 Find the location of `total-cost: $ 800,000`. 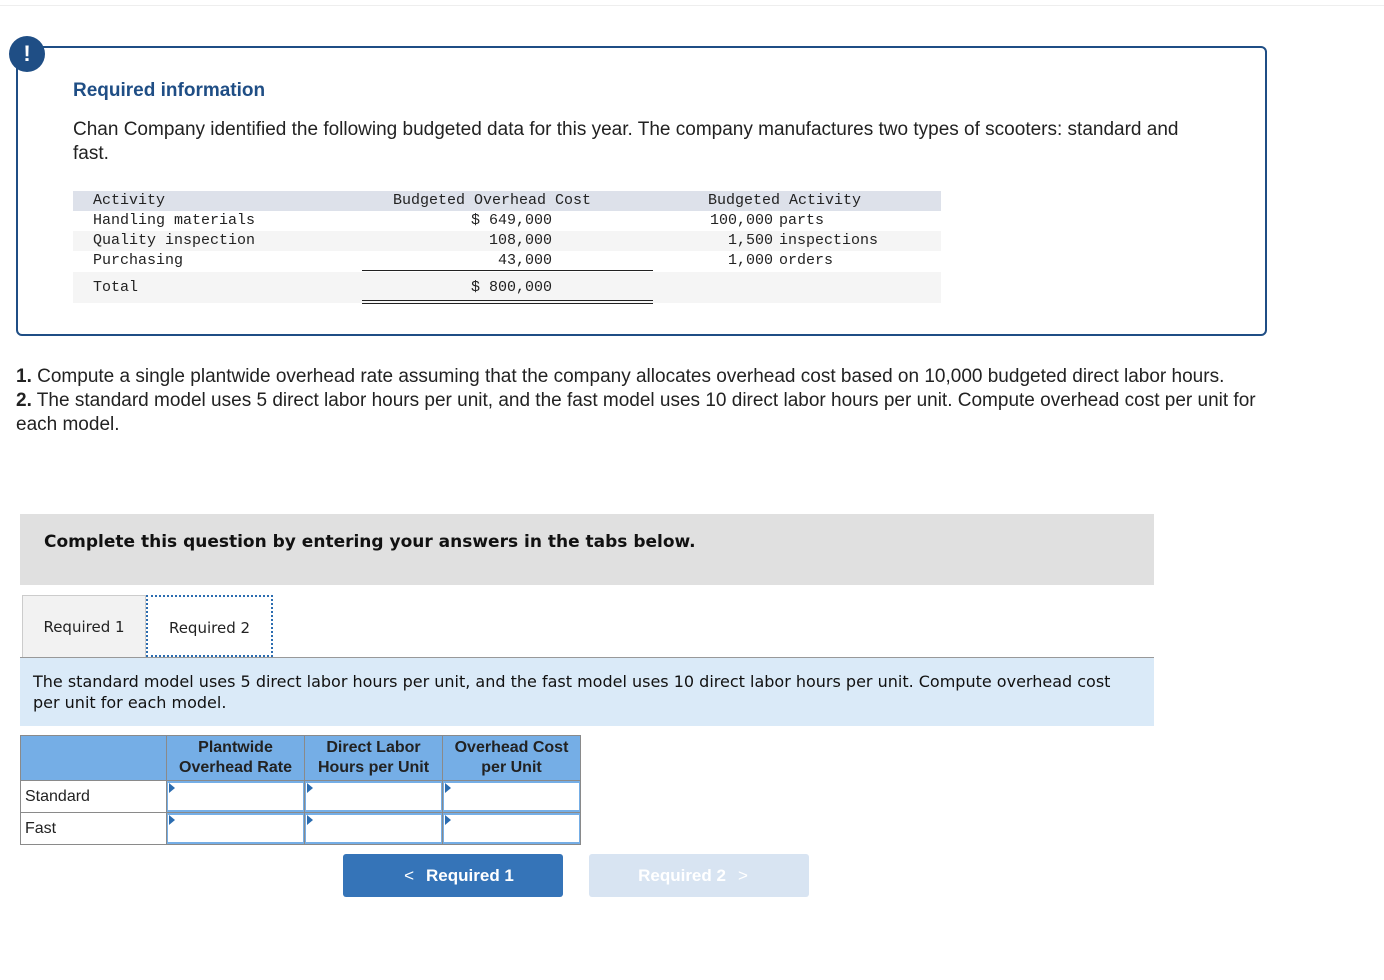

total-cost: $ 800,000 is located at coordinates (511, 287).